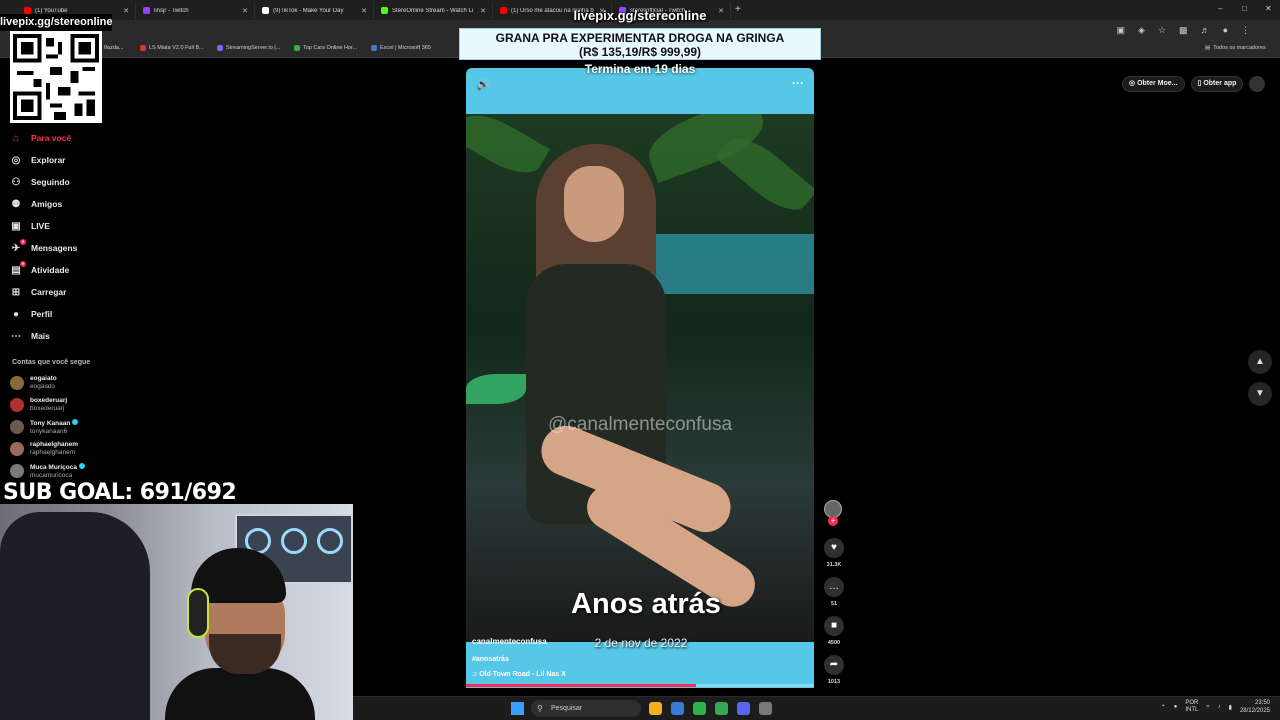 This screenshot has width=1280, height=720. Describe the element at coordinates (483, 84) in the screenshot. I see `volume-icon: 🔊` at that location.